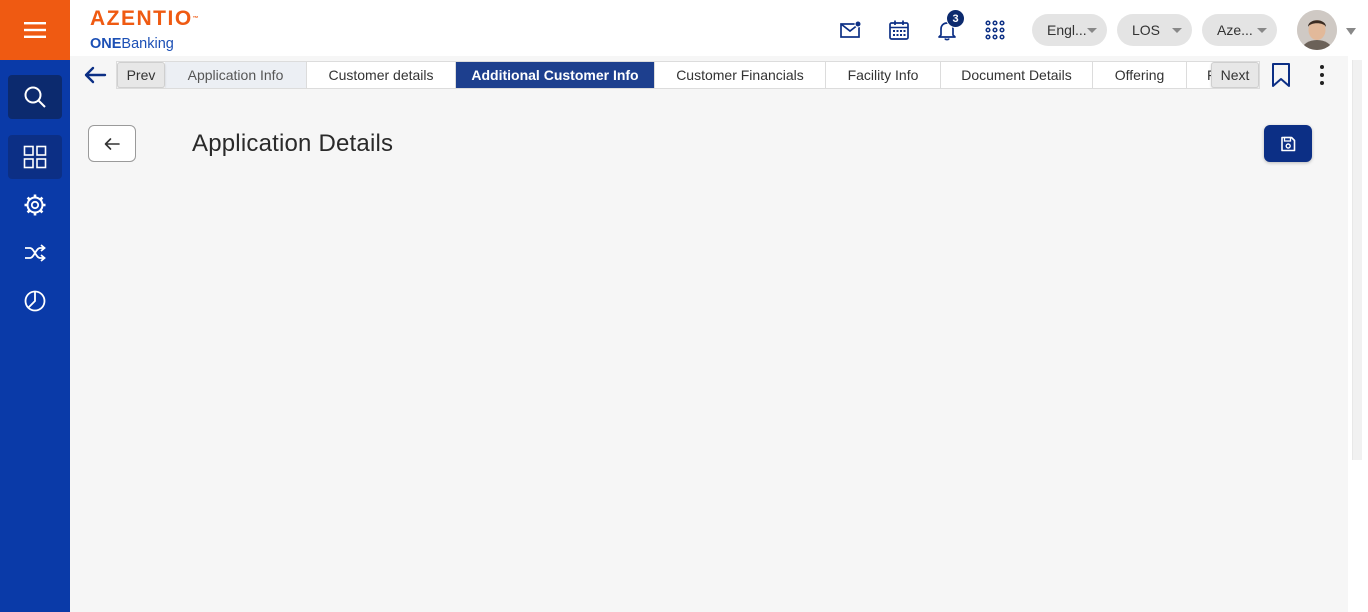 The image size is (1368, 612). What do you see at coordinates (236, 75) in the screenshot?
I see `tab-application-info: Application Info` at bounding box center [236, 75].